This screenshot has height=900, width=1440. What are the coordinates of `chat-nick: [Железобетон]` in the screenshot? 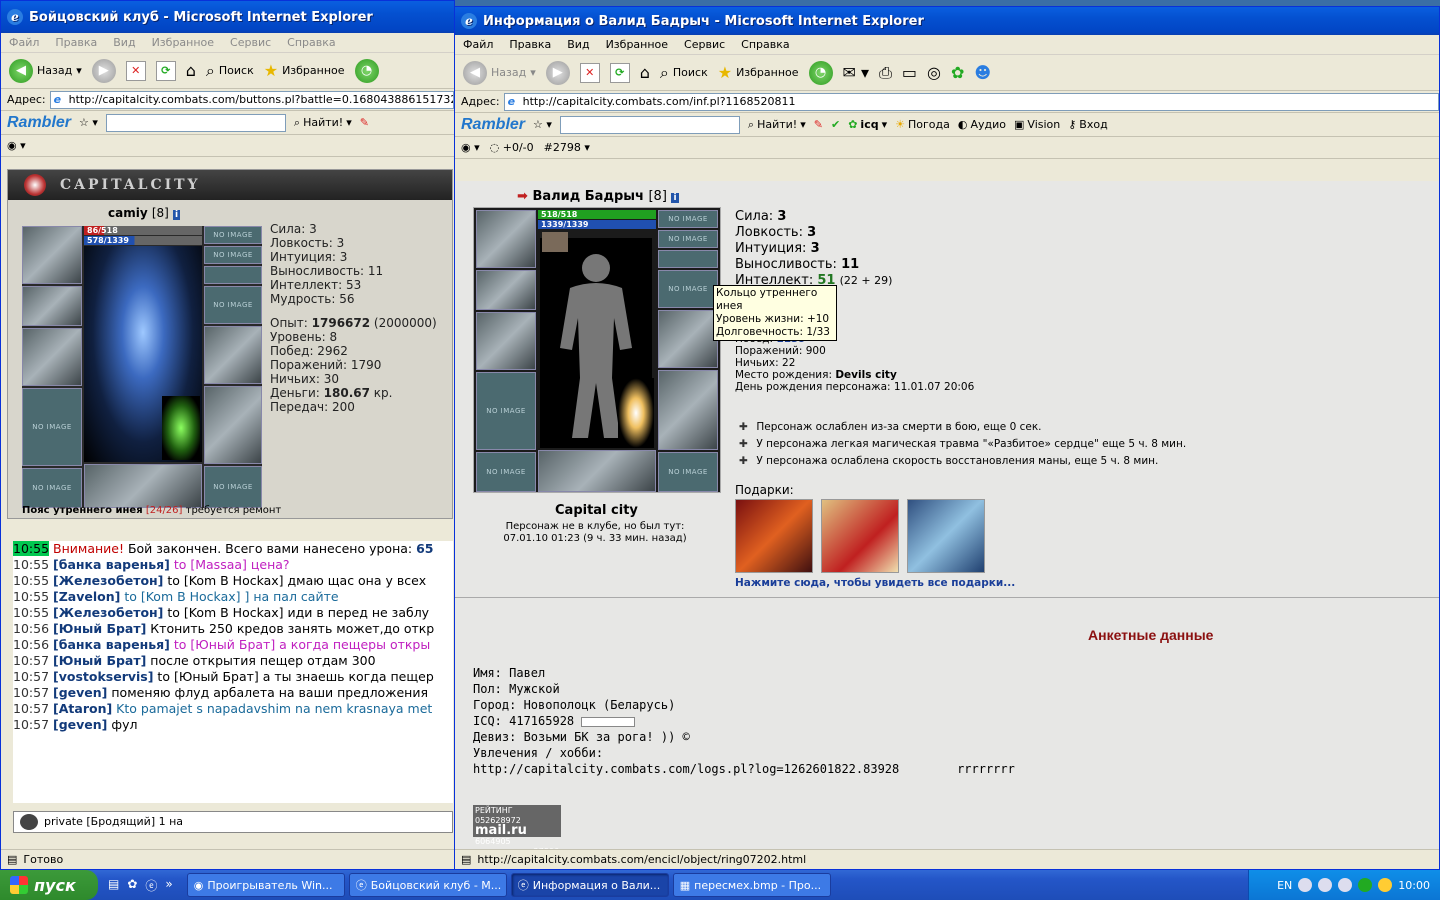 It's located at (108, 612).